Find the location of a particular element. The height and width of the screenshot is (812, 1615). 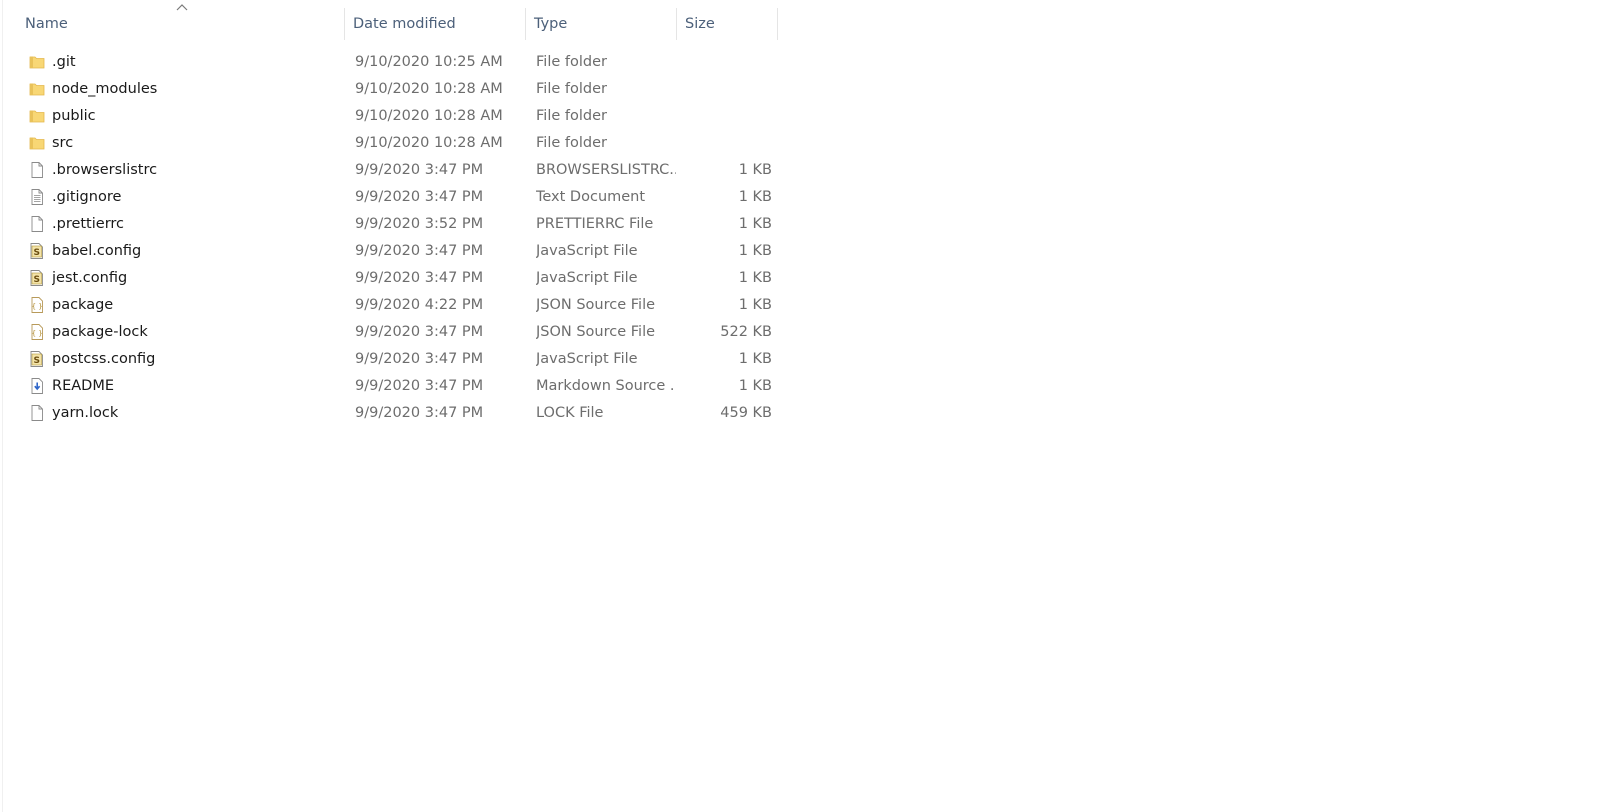

column-header-size: Size is located at coordinates (727, 24).